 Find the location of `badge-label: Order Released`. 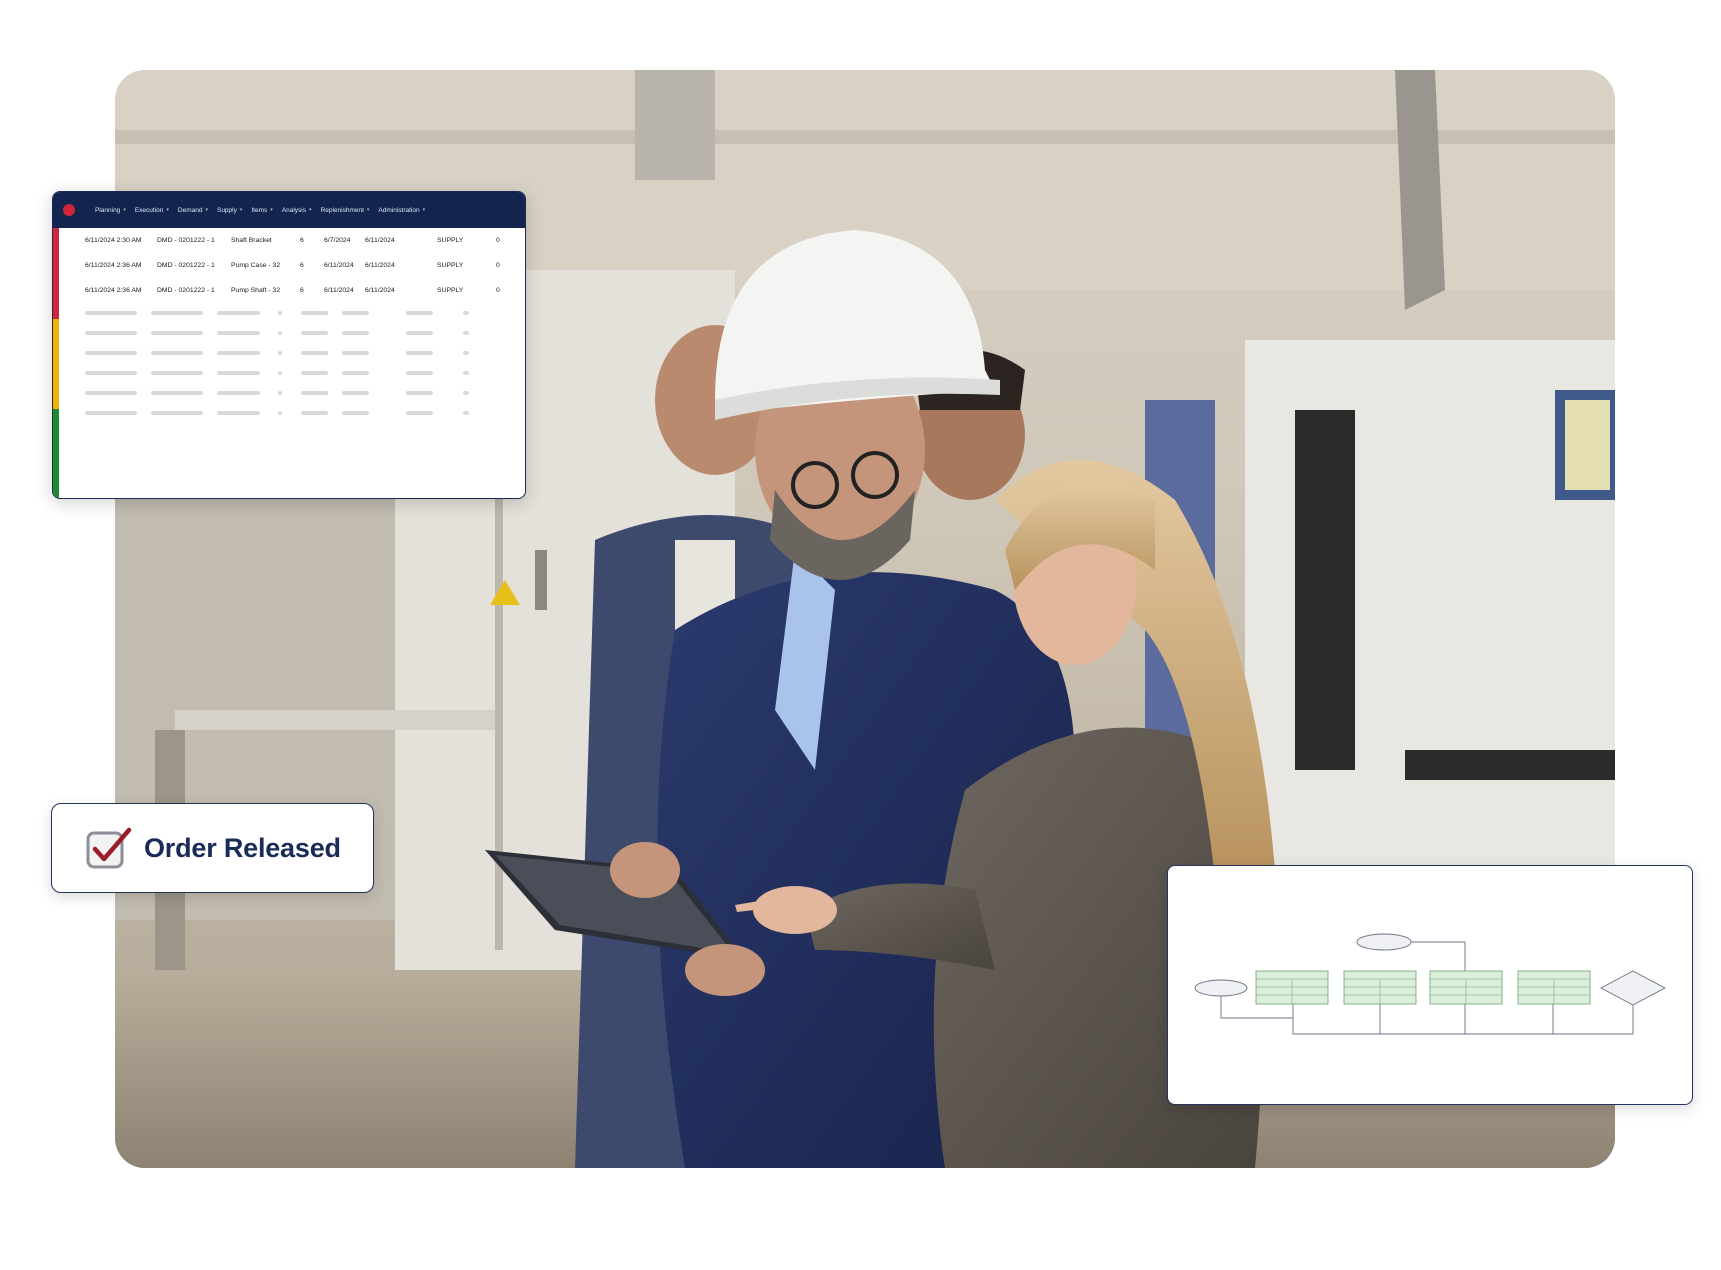

badge-label: Order Released is located at coordinates (242, 847).